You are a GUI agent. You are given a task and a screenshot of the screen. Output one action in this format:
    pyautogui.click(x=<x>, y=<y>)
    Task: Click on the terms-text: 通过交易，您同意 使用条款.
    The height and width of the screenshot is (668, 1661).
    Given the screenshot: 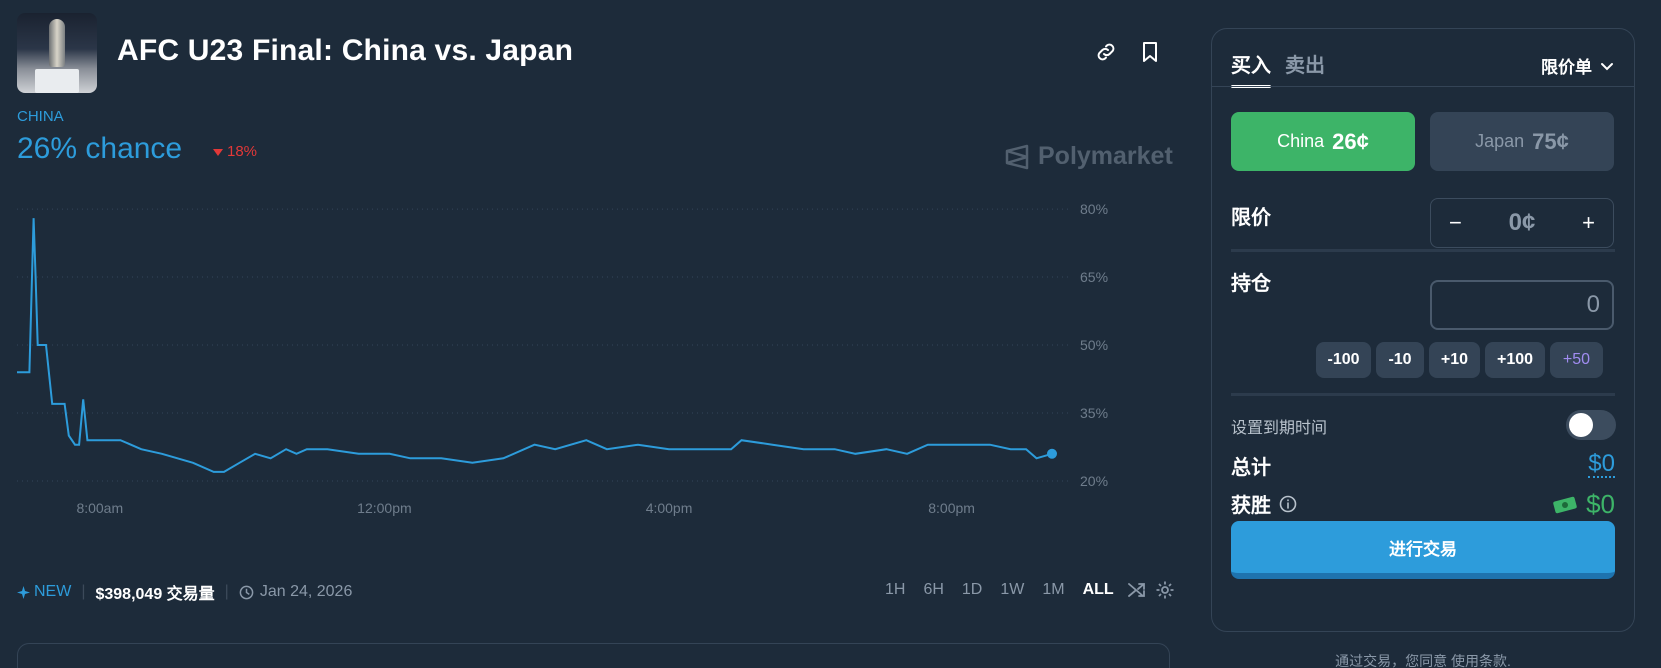 What is the action you would take?
    pyautogui.click(x=1423, y=659)
    